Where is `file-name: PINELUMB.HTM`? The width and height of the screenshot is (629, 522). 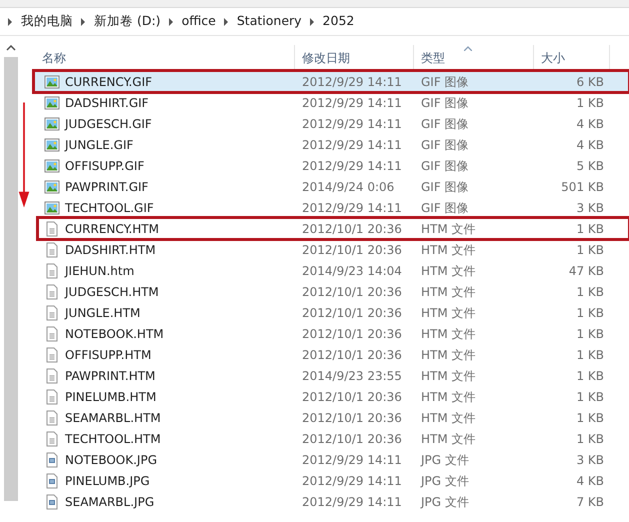
file-name: PINELUMB.HTM is located at coordinates (110, 397).